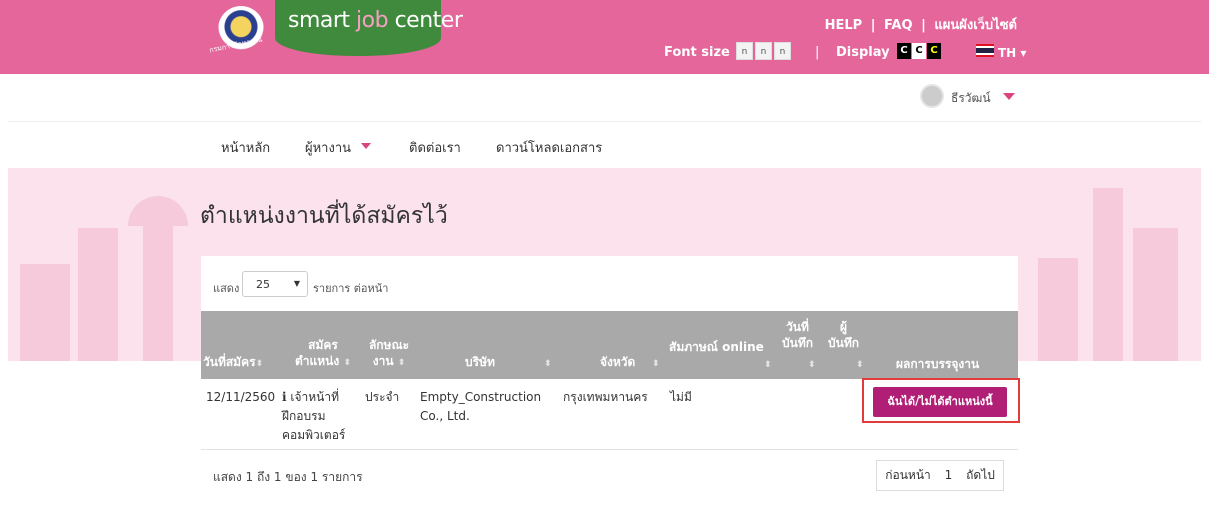  What do you see at coordinates (314, 435) in the screenshot?
I see `cell-position-line-3: คอมพิวเตอร์` at bounding box center [314, 435].